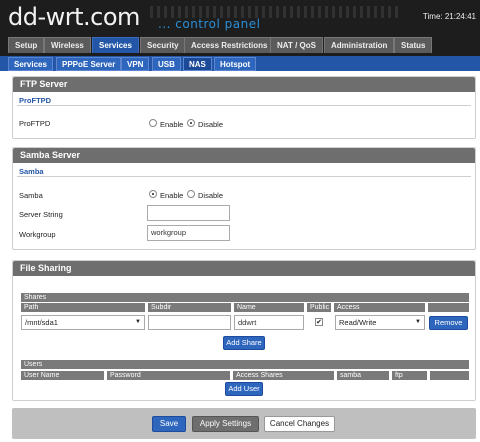 This screenshot has height=442, width=480. Describe the element at coordinates (211, 124) in the screenshot. I see `proftpd-disable-label: Disable` at that location.